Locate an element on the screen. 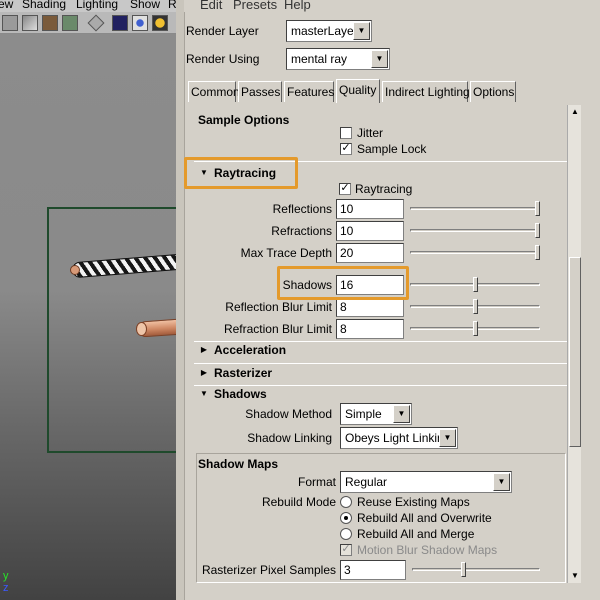  viewport-menu-show: Show is located at coordinates (145, 5).